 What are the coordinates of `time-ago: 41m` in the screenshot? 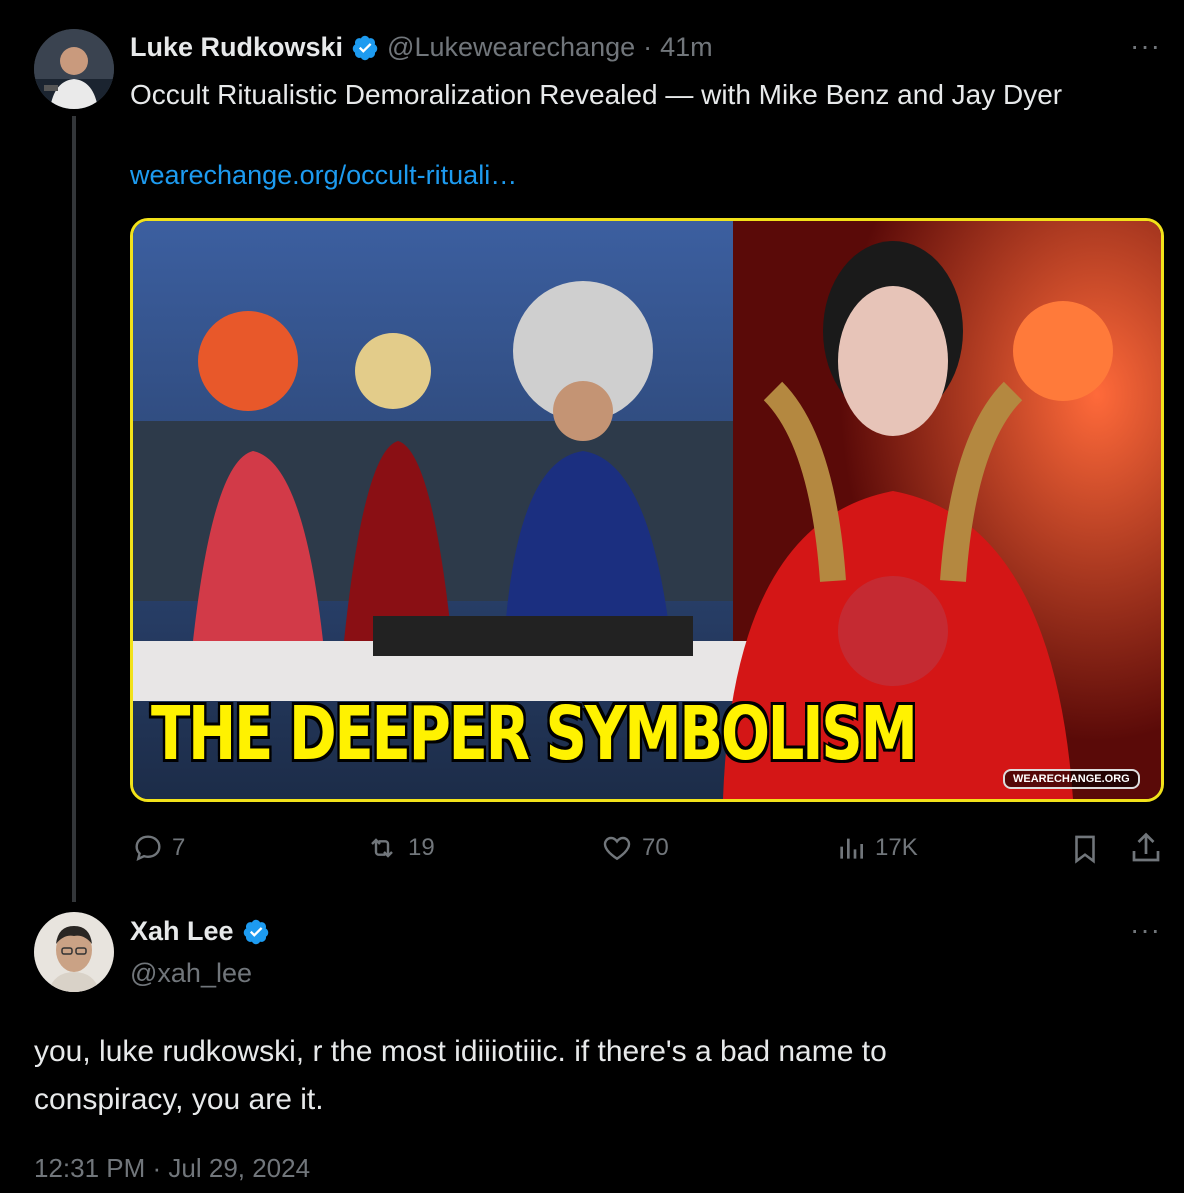 It's located at (686, 47).